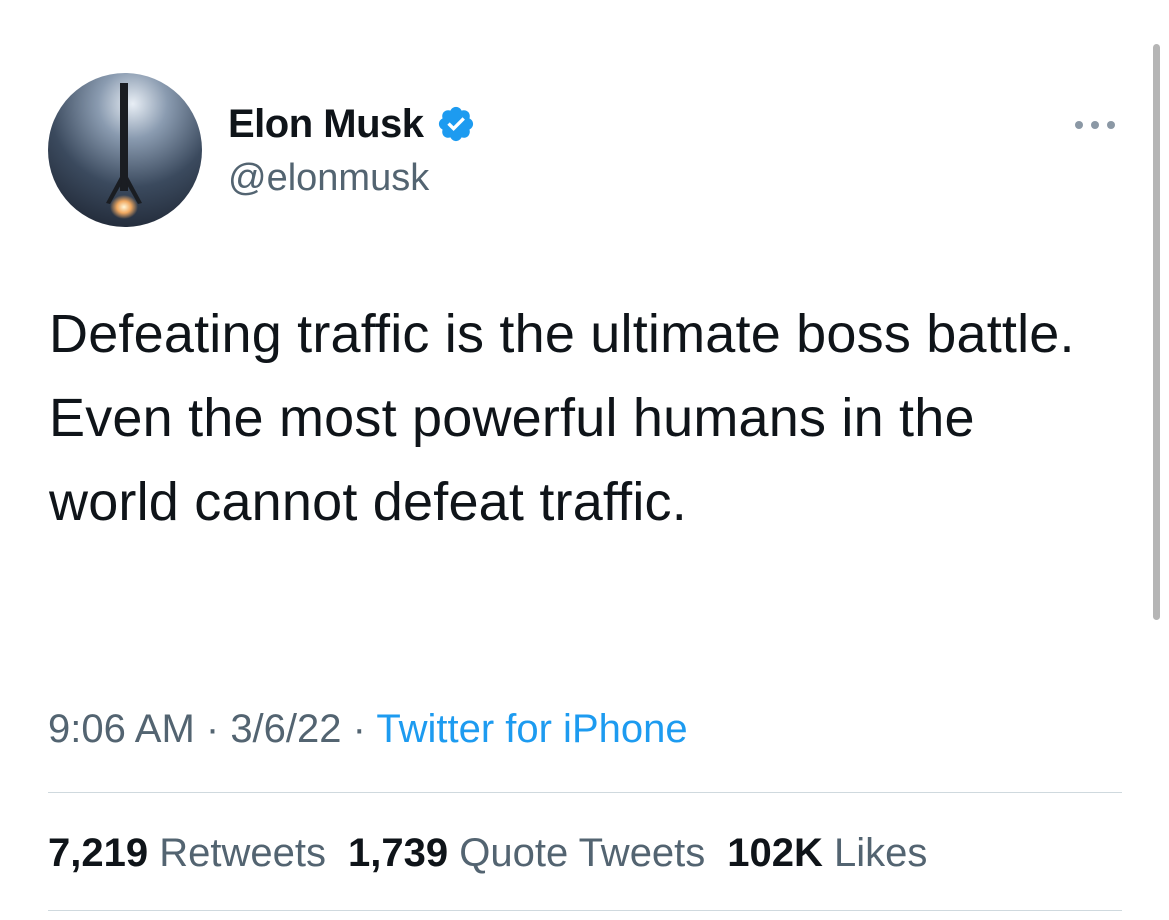 This screenshot has width=1169, height=920. I want to click on author-avatar, so click(125, 150).